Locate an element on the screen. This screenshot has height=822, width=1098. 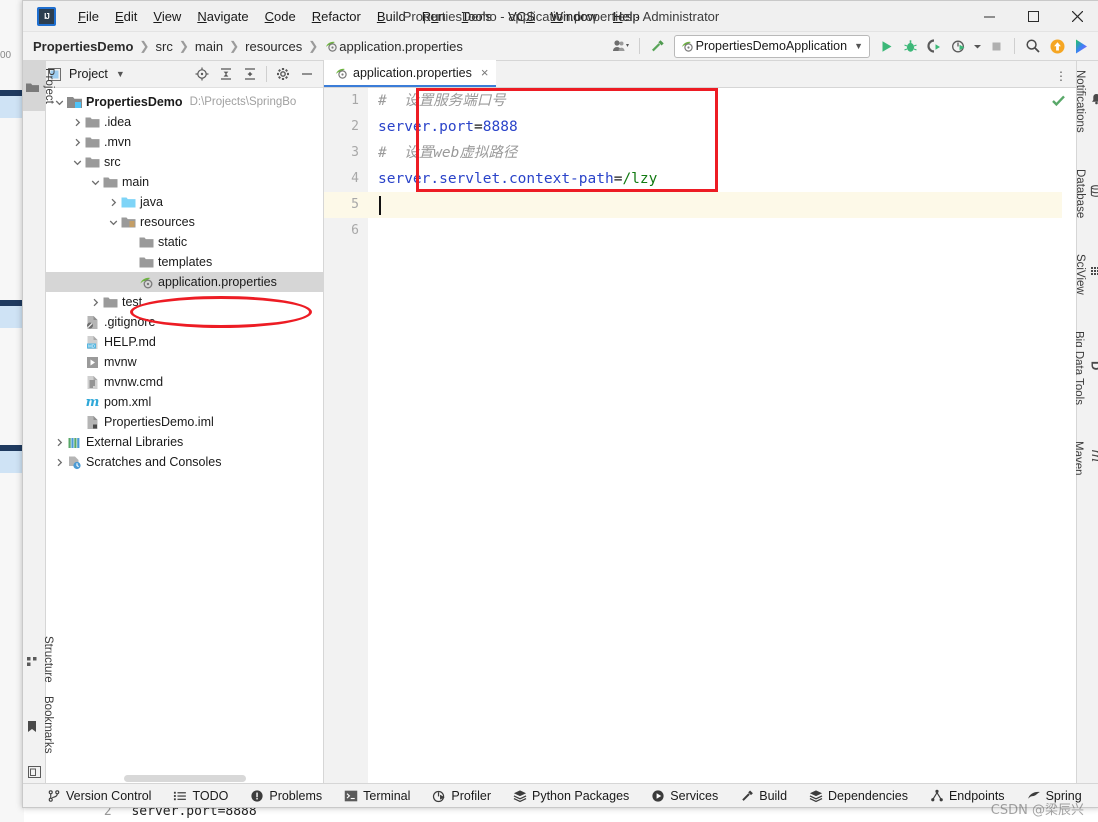
scrollbar-thumb is located at coordinates (185, 778).